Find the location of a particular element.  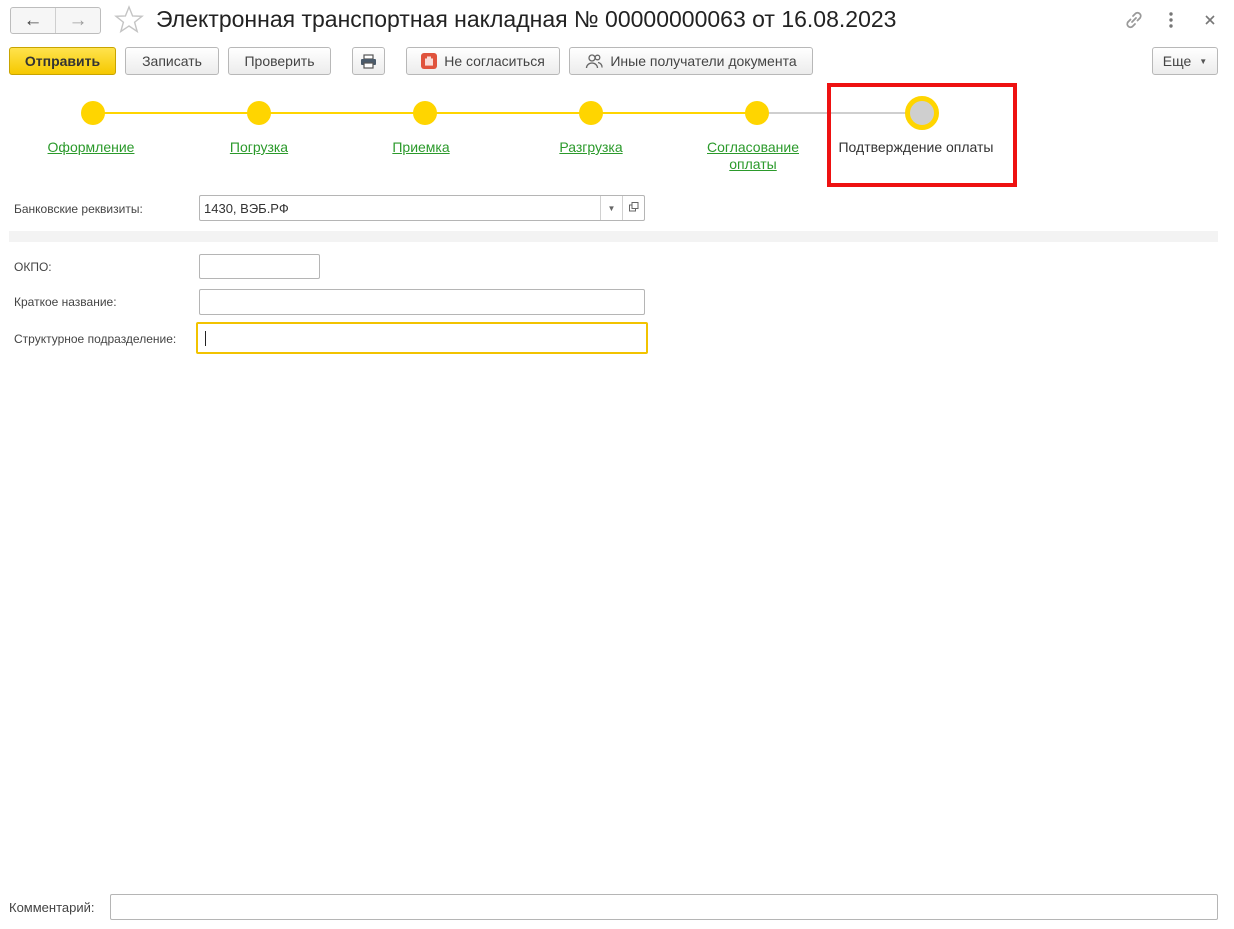

open-form-icon is located at coordinates (633, 208).